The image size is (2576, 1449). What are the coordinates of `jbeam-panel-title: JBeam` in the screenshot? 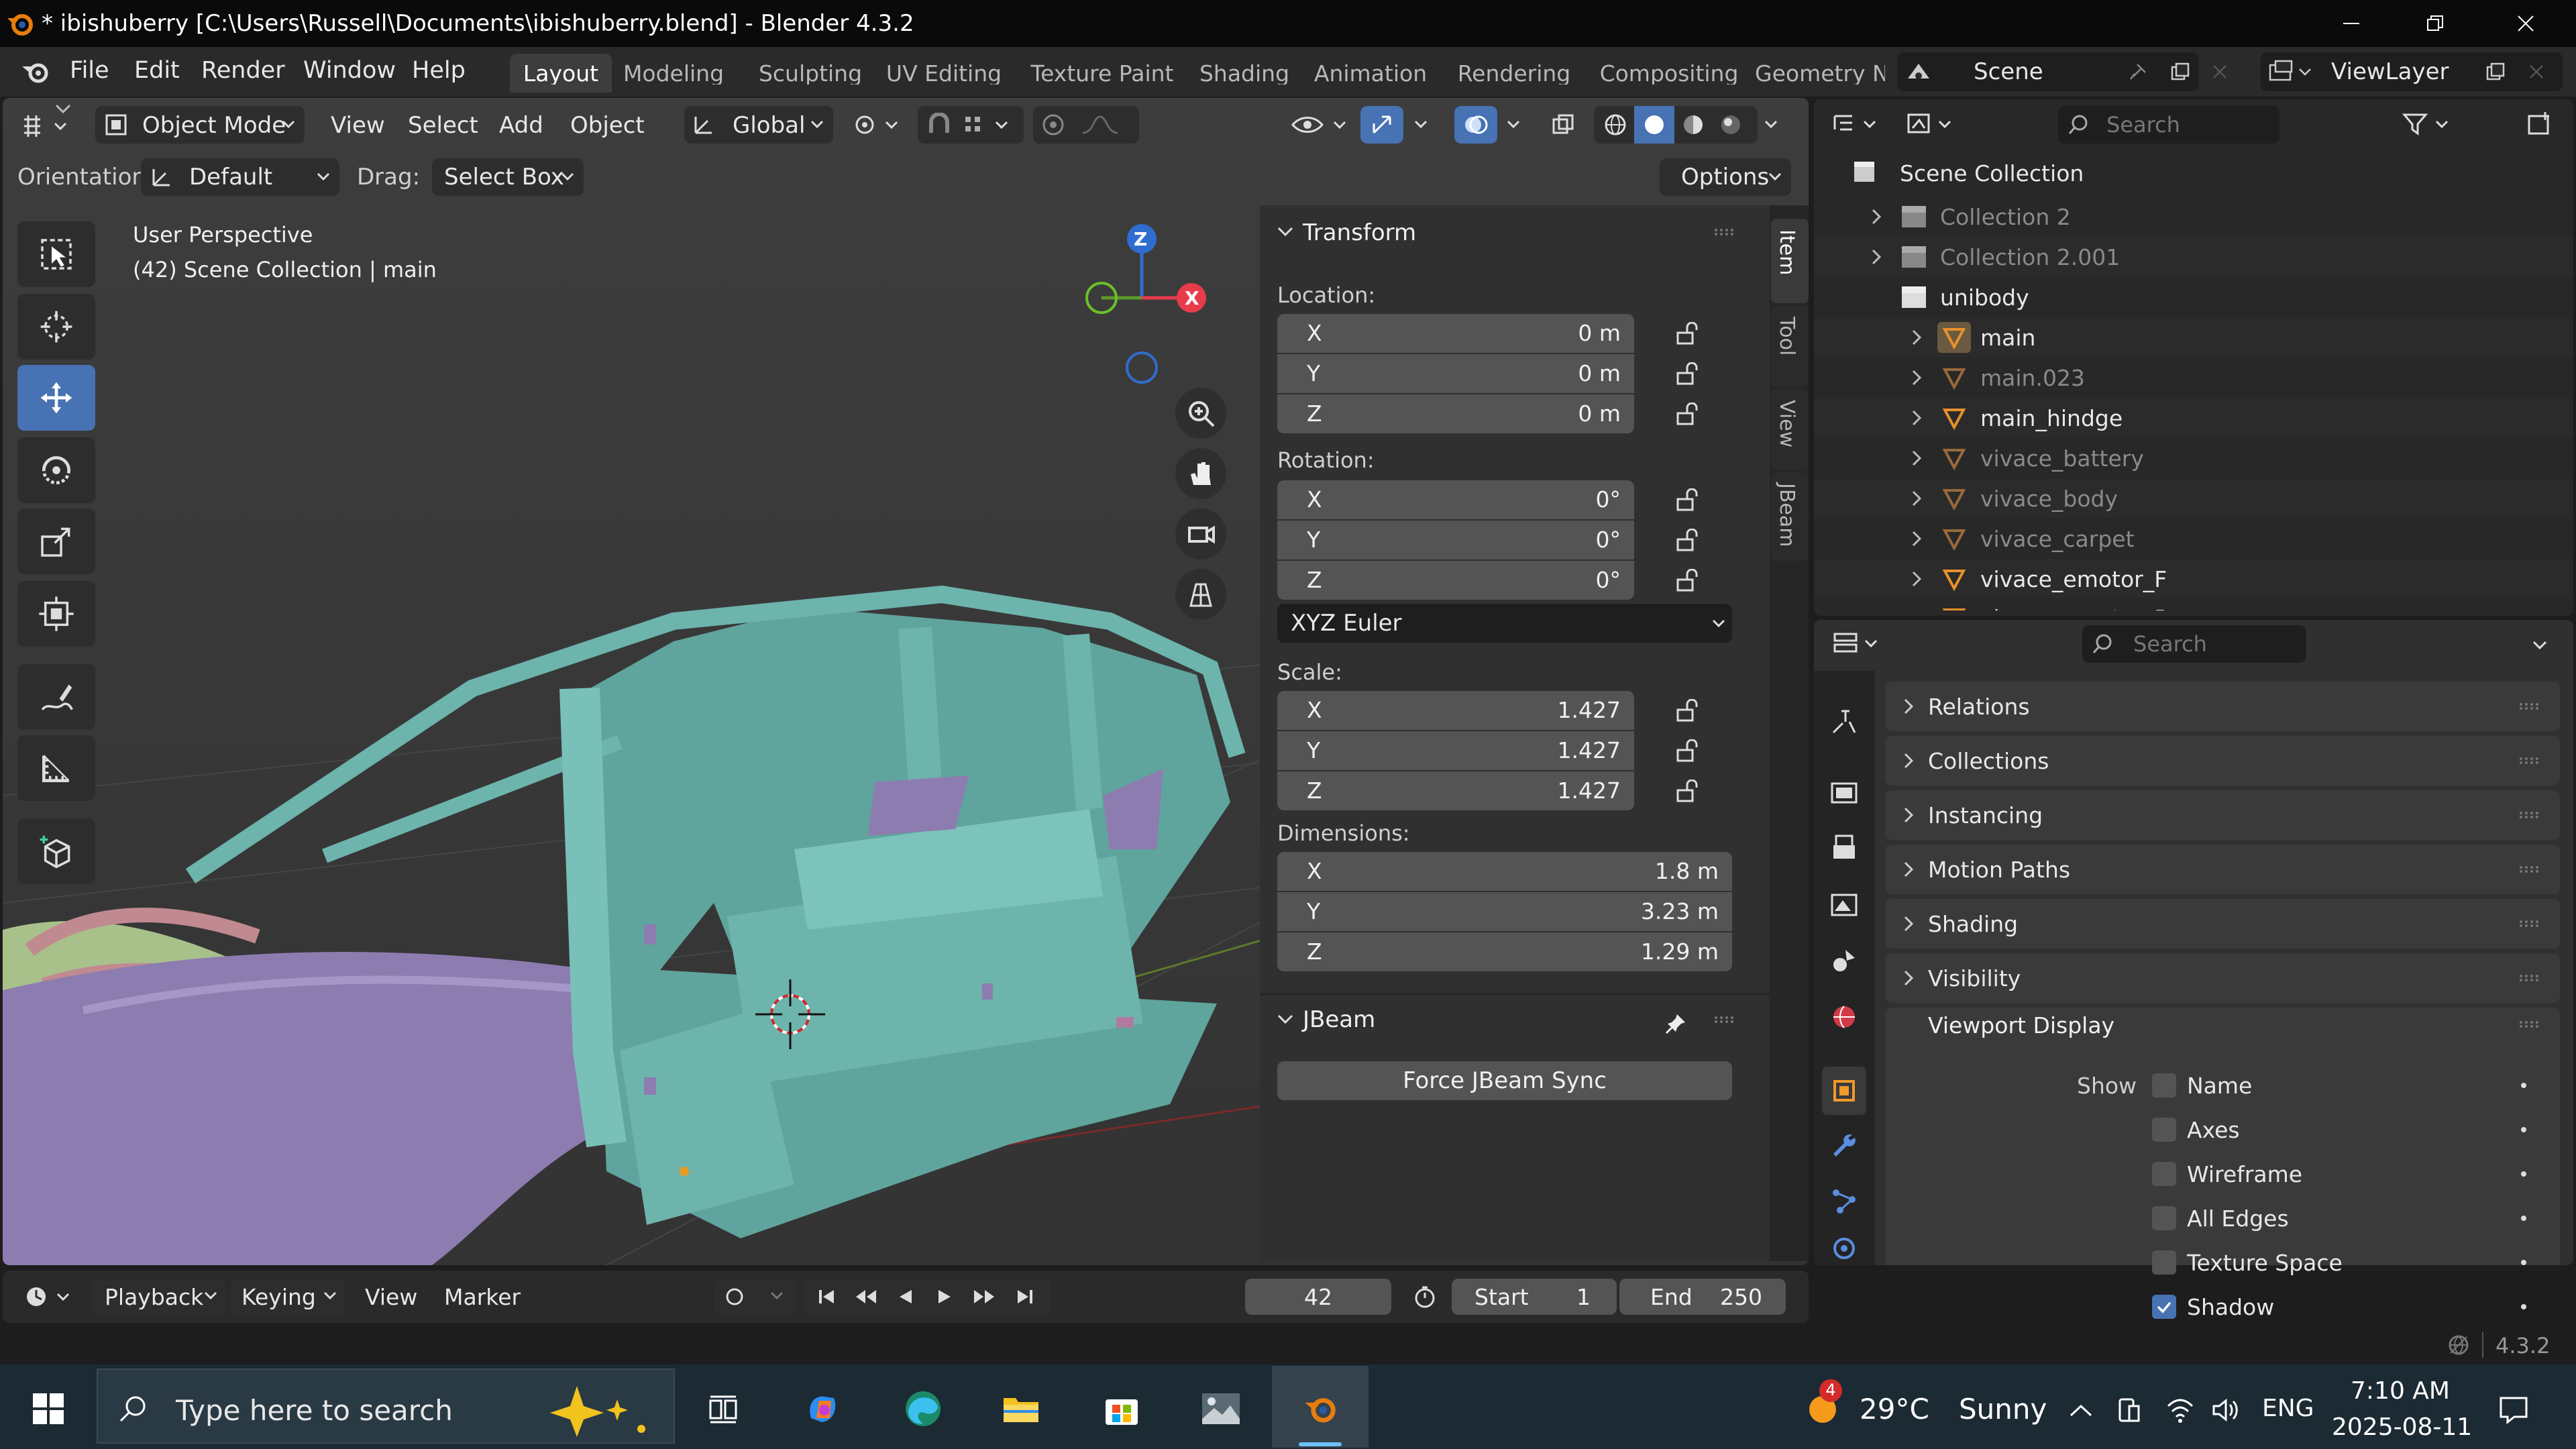 It's located at (1339, 1019).